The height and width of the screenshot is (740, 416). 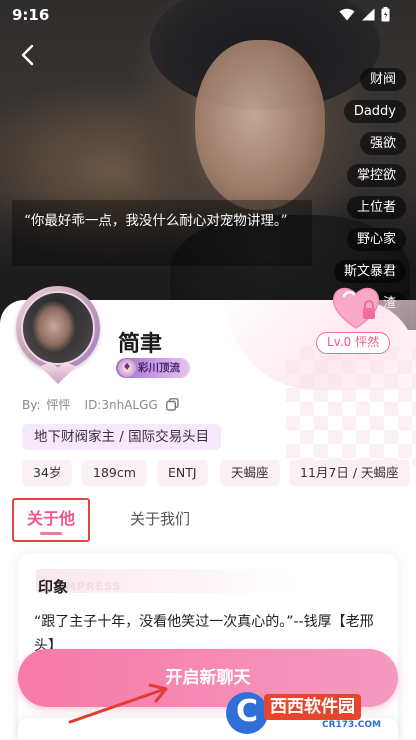 What do you see at coordinates (114, 473) in the screenshot?
I see `attr-chip-height: 189cm` at bounding box center [114, 473].